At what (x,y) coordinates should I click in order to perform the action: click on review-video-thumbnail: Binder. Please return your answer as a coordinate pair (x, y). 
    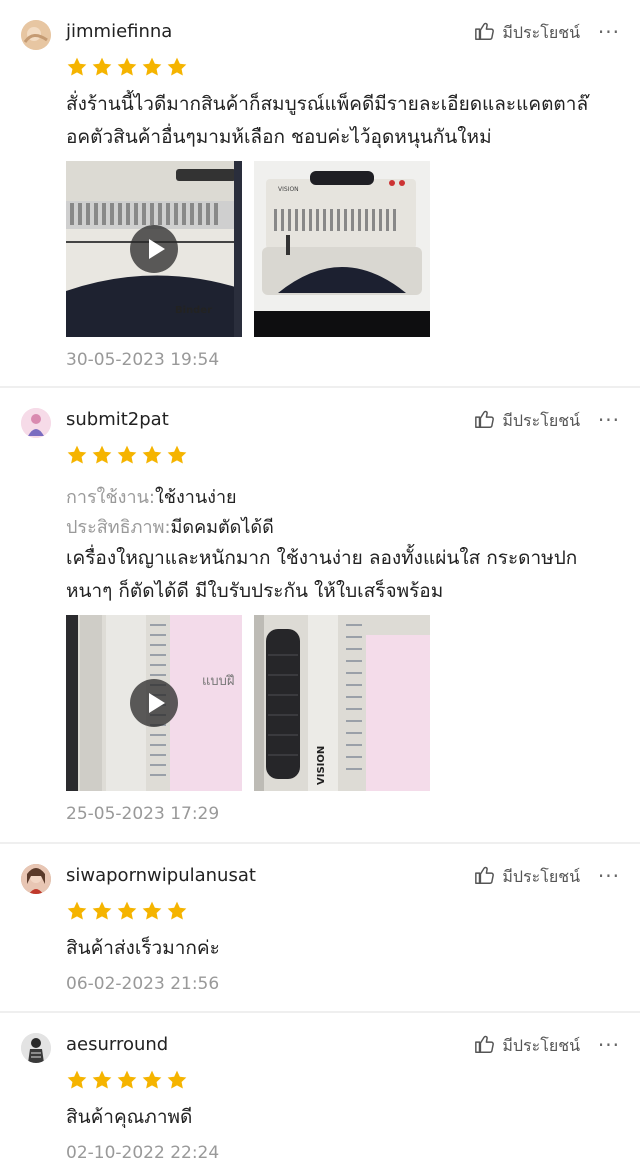
    Looking at the image, I should click on (154, 249).